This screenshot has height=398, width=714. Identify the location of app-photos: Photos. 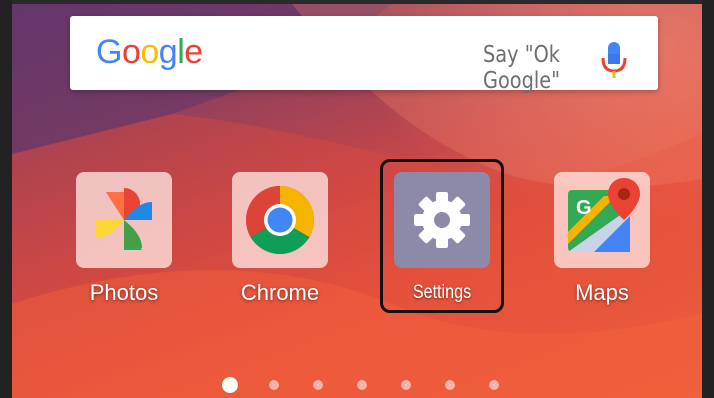
(124, 239).